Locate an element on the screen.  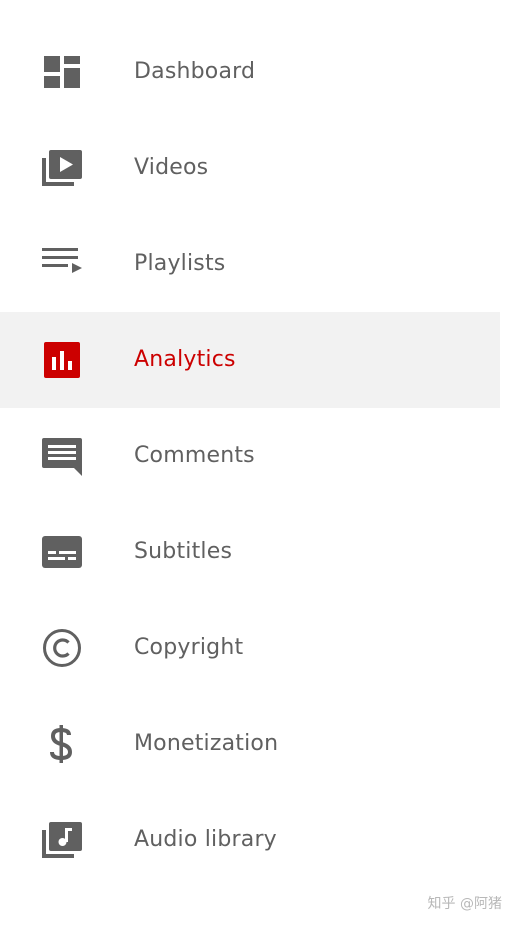
sidebar-item-label: Audio library is located at coordinates (205, 839).